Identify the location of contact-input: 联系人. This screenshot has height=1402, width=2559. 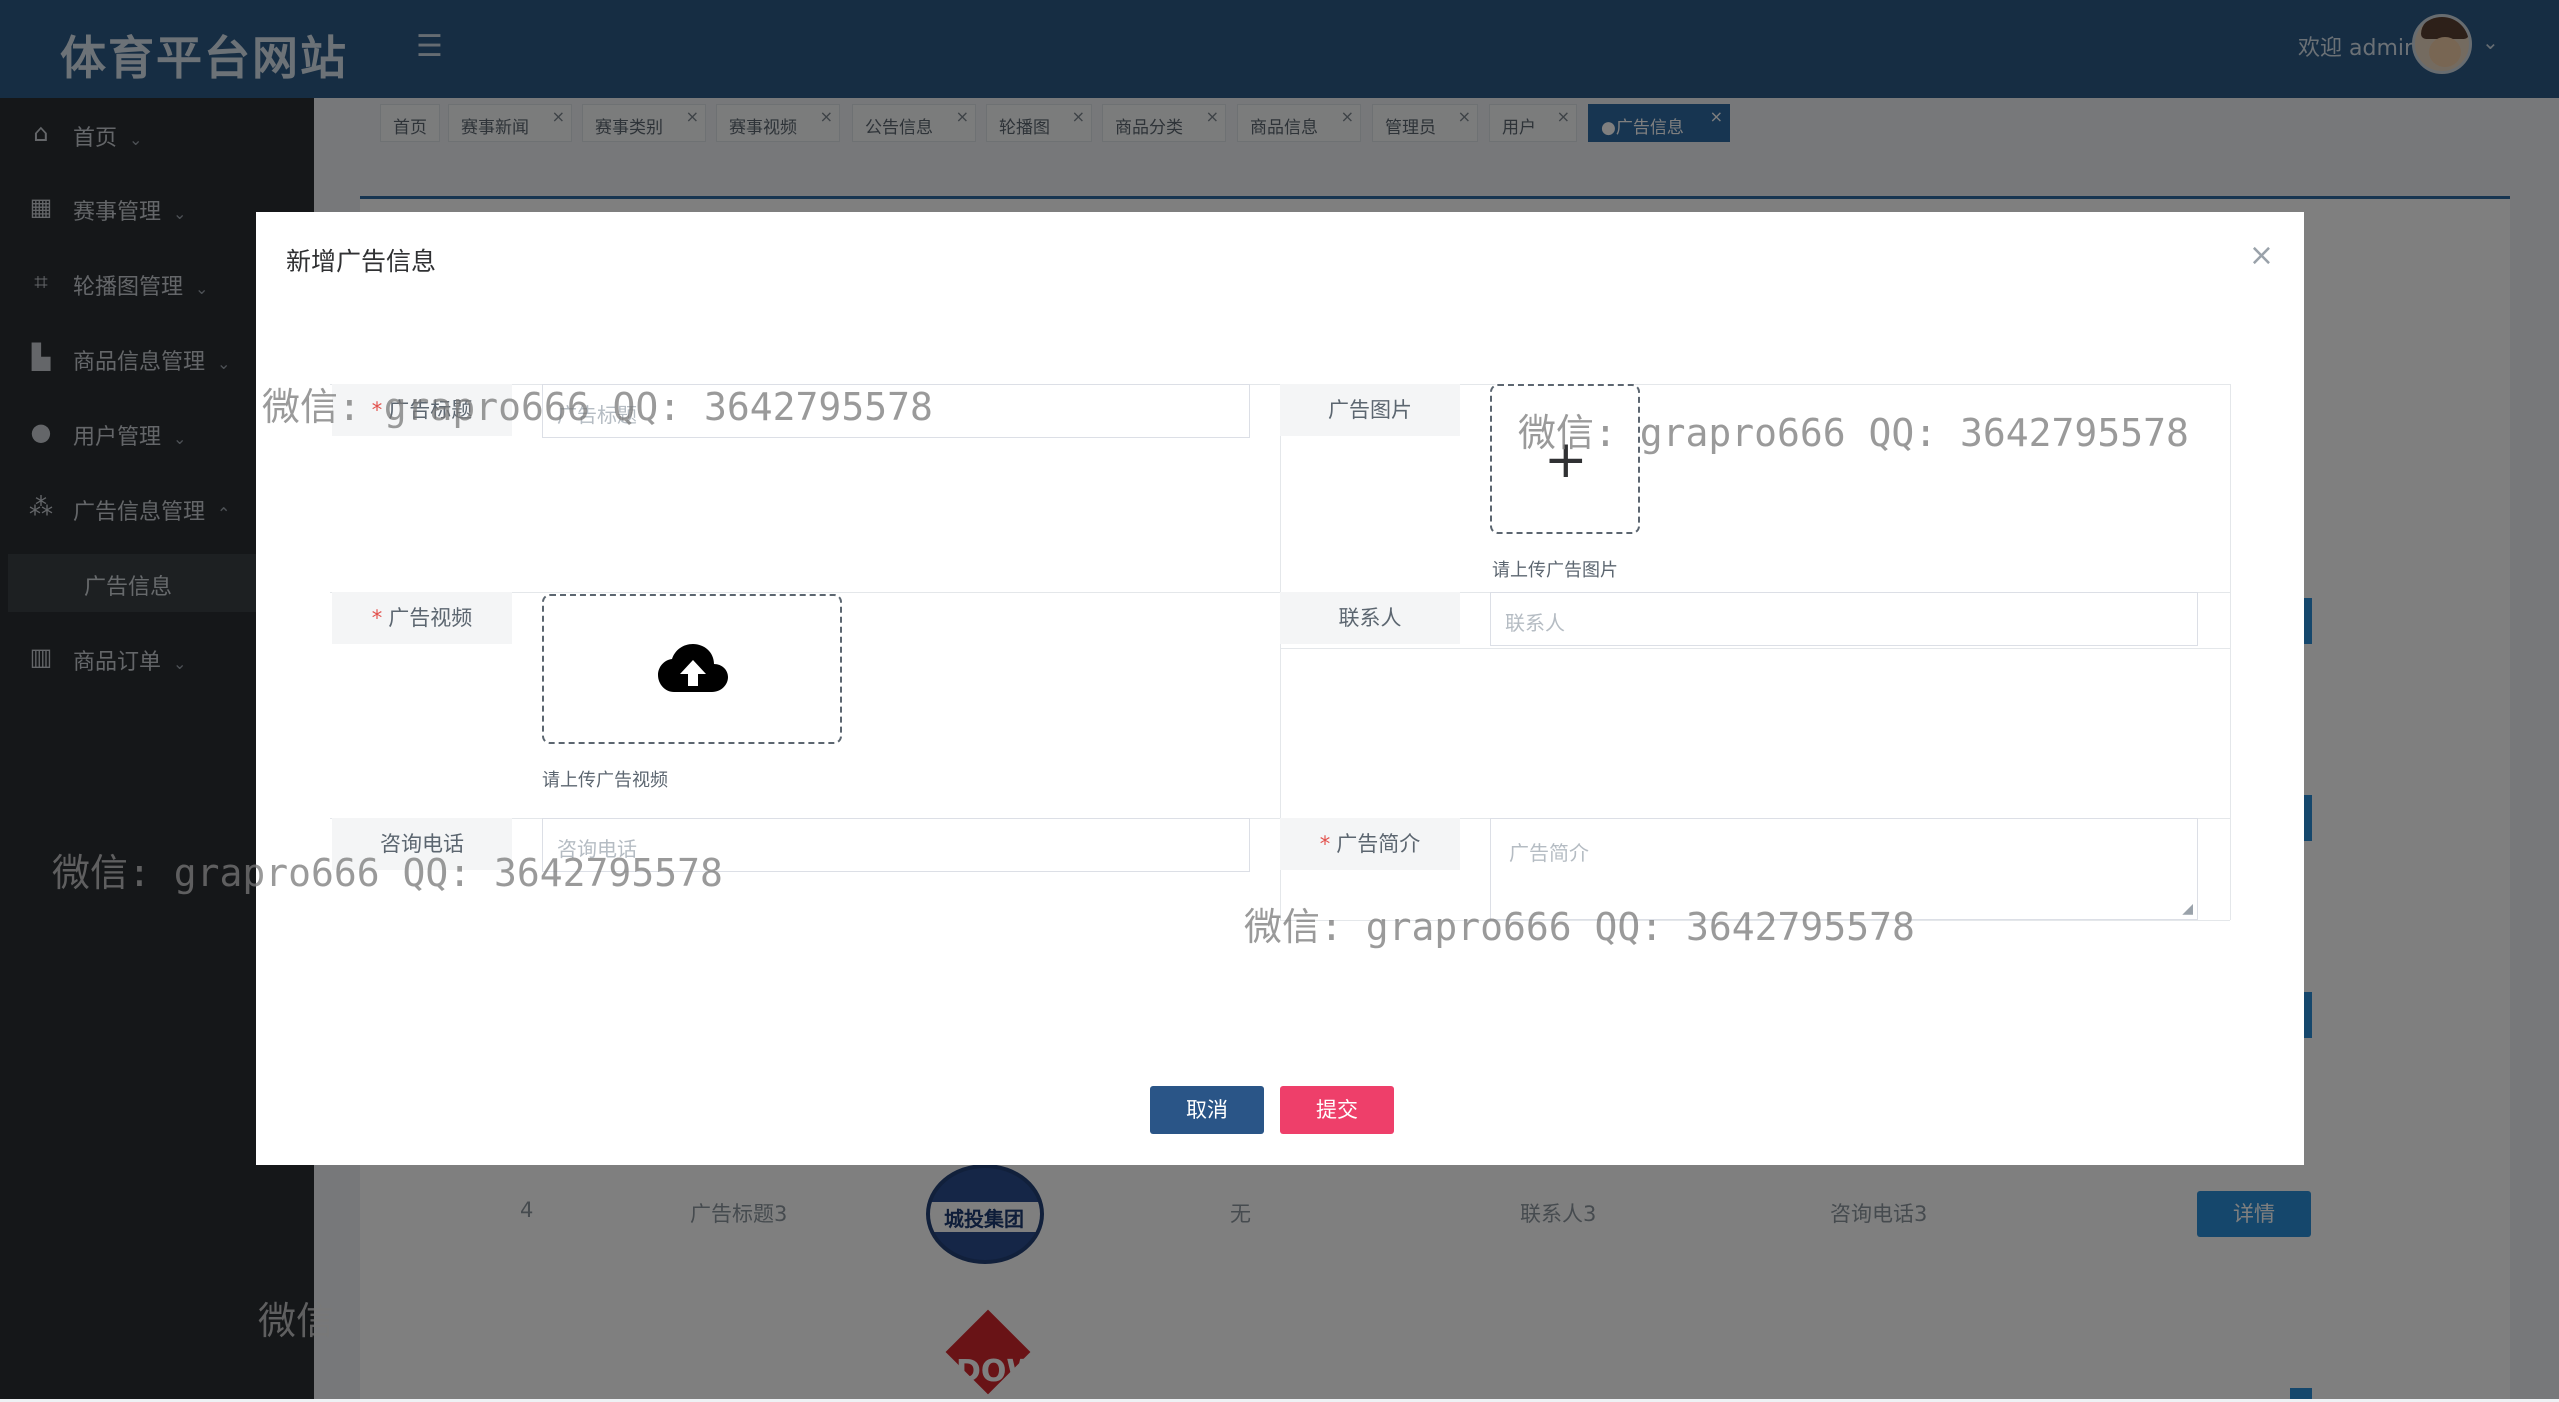
(1844, 619).